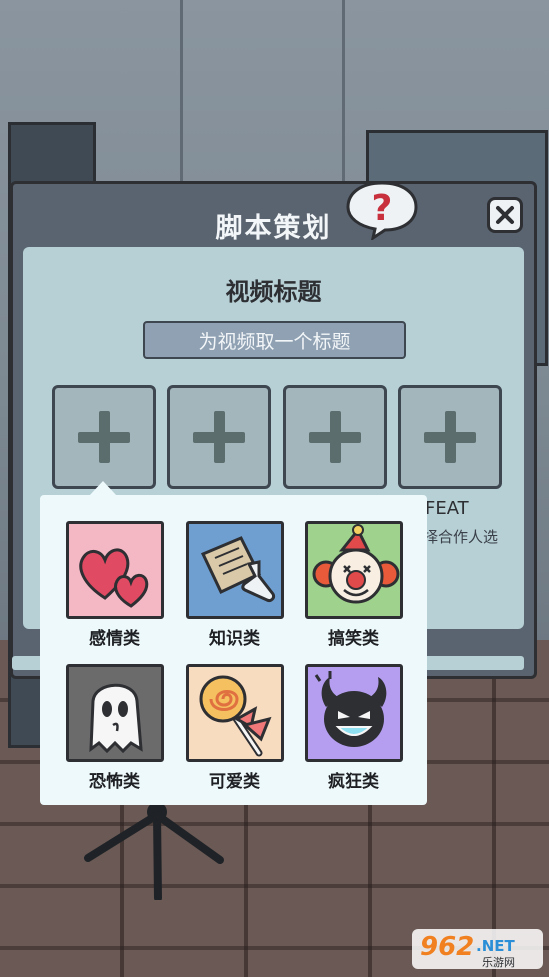 This screenshot has height=977, width=549. What do you see at coordinates (447, 947) in the screenshot?
I see `svg-text: 962` at bounding box center [447, 947].